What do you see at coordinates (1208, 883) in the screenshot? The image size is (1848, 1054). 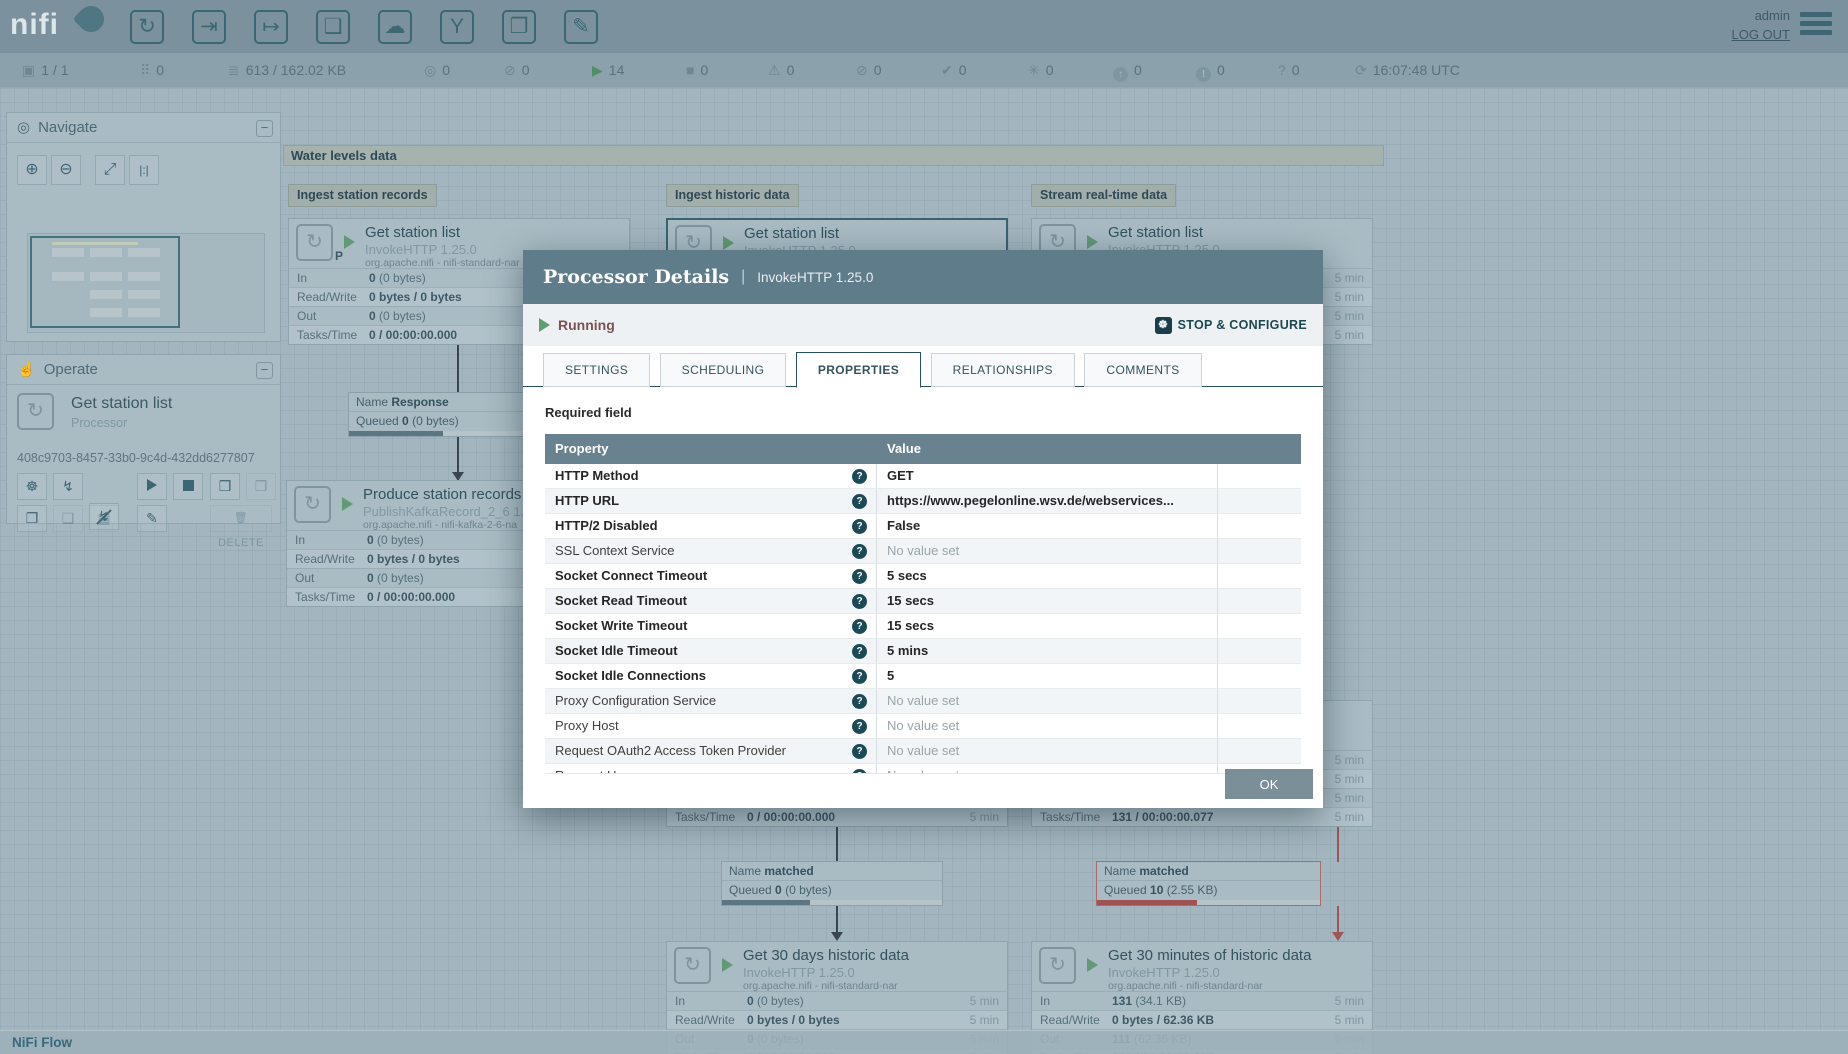 I see `connection-label-matched-backpressure: Name matched Queued 10 (2.55 KB)` at bounding box center [1208, 883].